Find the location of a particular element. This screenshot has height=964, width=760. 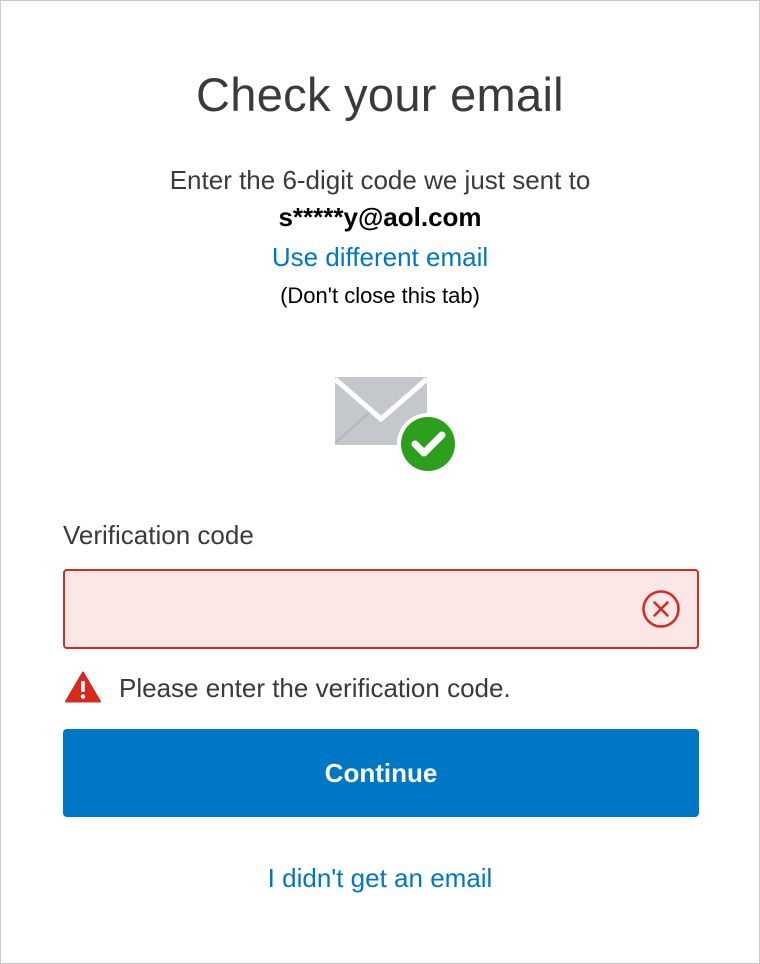

error-message: Please enter the verification code. is located at coordinates (315, 688).